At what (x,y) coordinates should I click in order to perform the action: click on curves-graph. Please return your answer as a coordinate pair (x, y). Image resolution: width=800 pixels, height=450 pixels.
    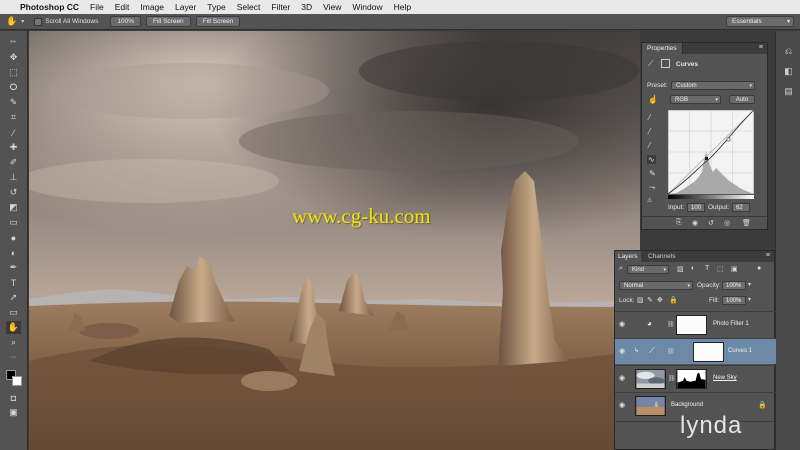
    Looking at the image, I should click on (711, 152).